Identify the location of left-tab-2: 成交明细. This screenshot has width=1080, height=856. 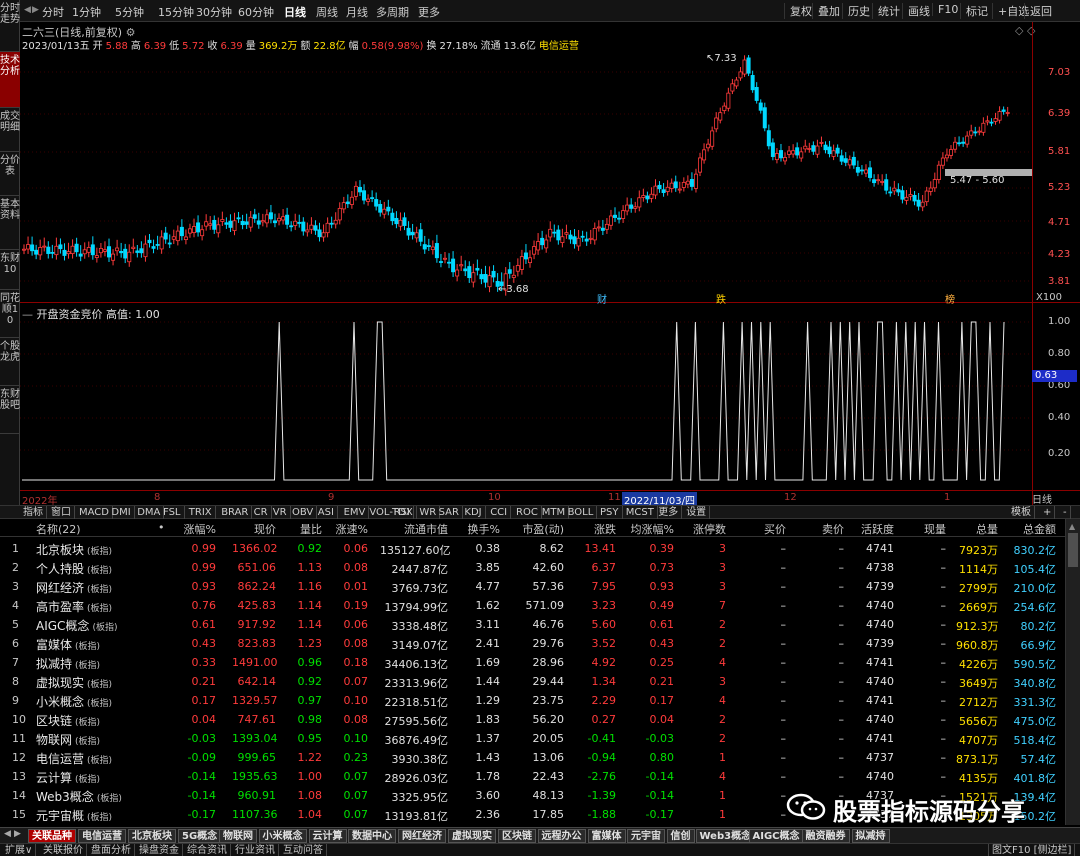
(10, 130).